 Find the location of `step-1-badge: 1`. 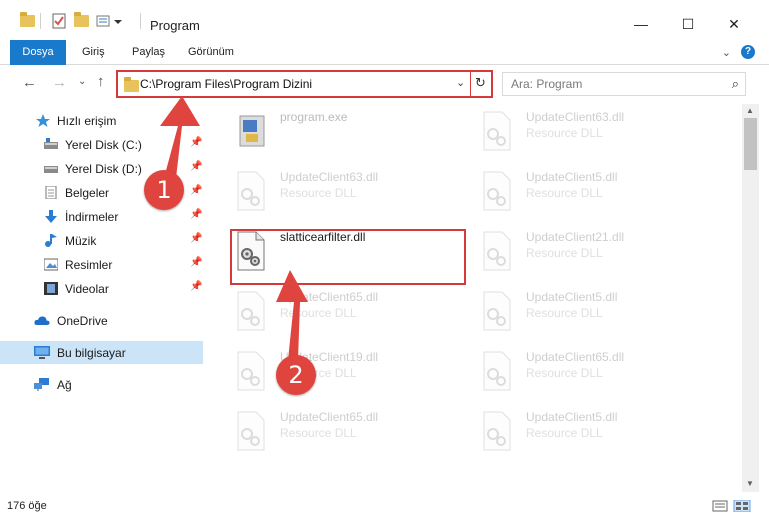

step-1-badge: 1 is located at coordinates (164, 190).